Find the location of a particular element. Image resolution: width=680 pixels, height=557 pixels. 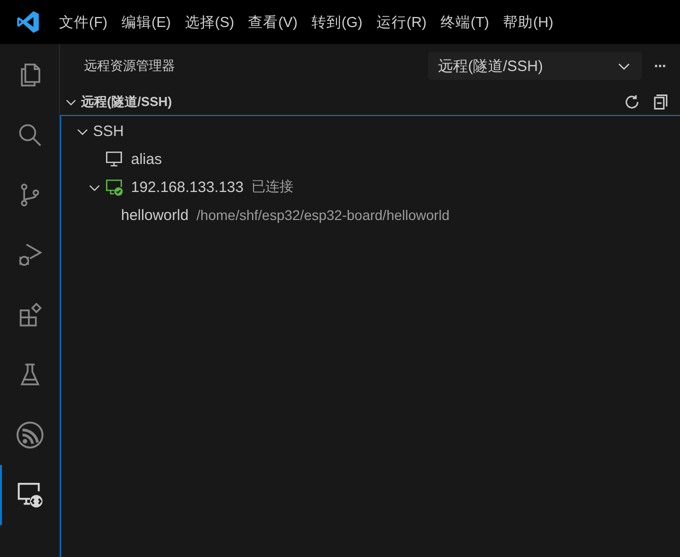

tree-item-label: helloworld is located at coordinates (155, 215).